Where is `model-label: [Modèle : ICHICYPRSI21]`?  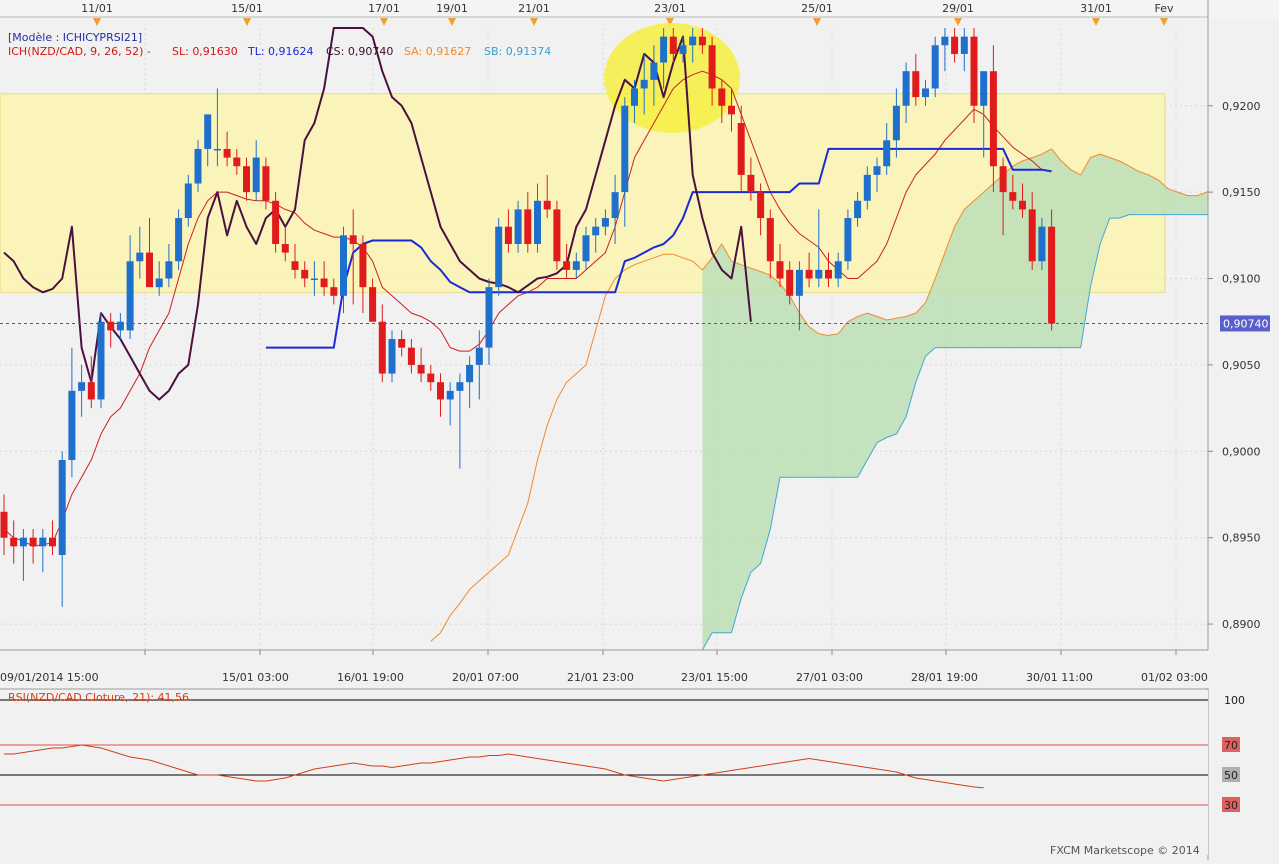
model-label: [Modèle : ICHICYPRSI21] is located at coordinates (75, 37).